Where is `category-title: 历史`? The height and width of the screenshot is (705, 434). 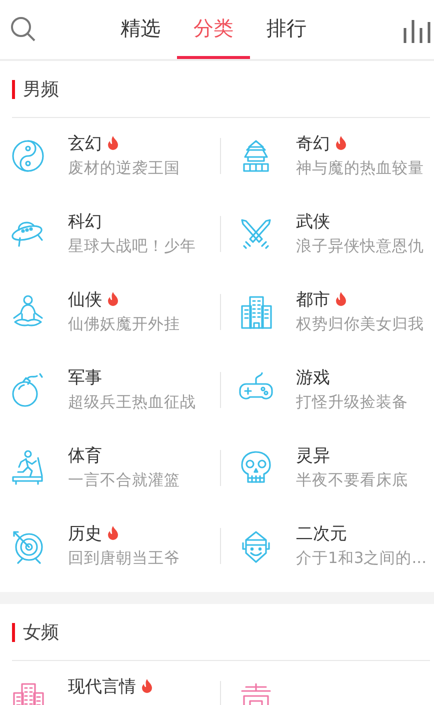
category-title: 历史 is located at coordinates (85, 533).